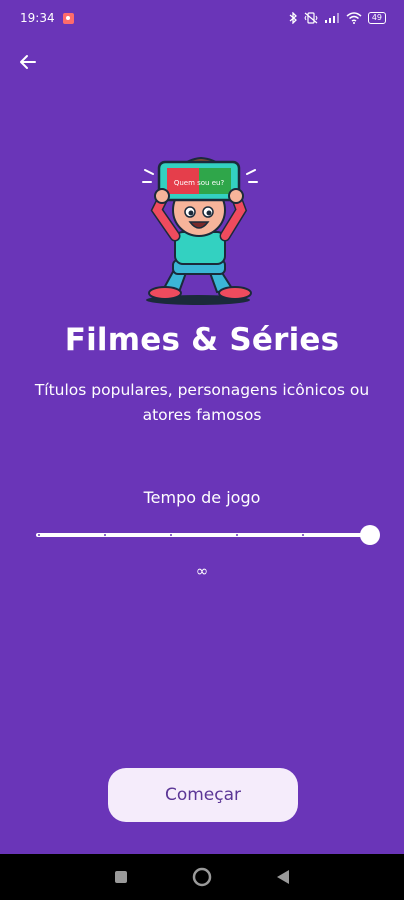 The width and height of the screenshot is (404, 900). Describe the element at coordinates (293, 18) in the screenshot. I see `bluetooth-icon` at that location.